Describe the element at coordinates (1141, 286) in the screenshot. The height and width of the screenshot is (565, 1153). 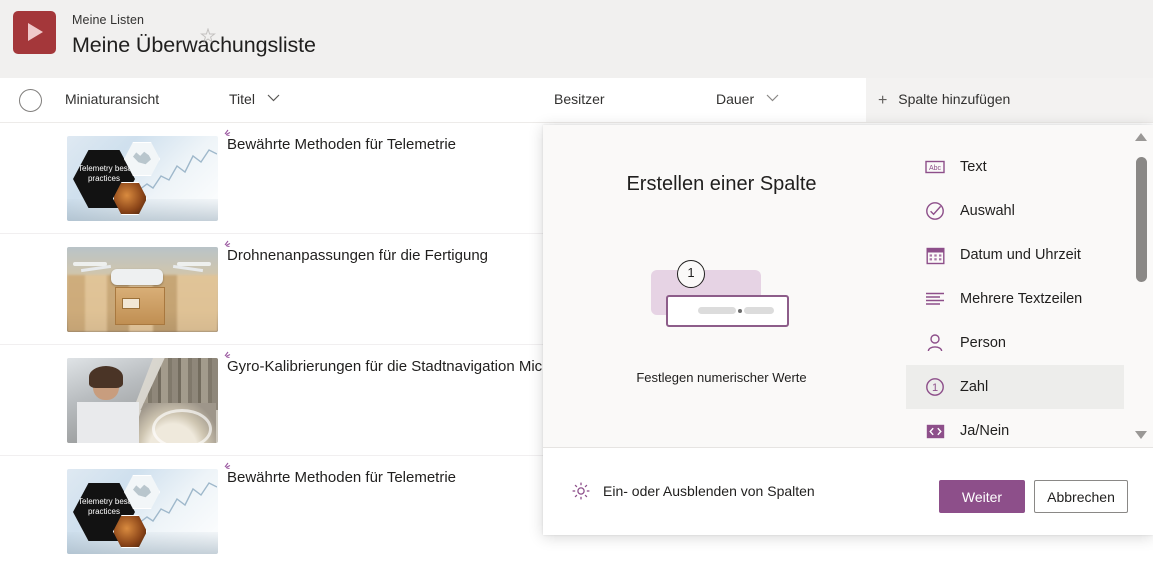
I see `type-list-scrollbar` at that location.